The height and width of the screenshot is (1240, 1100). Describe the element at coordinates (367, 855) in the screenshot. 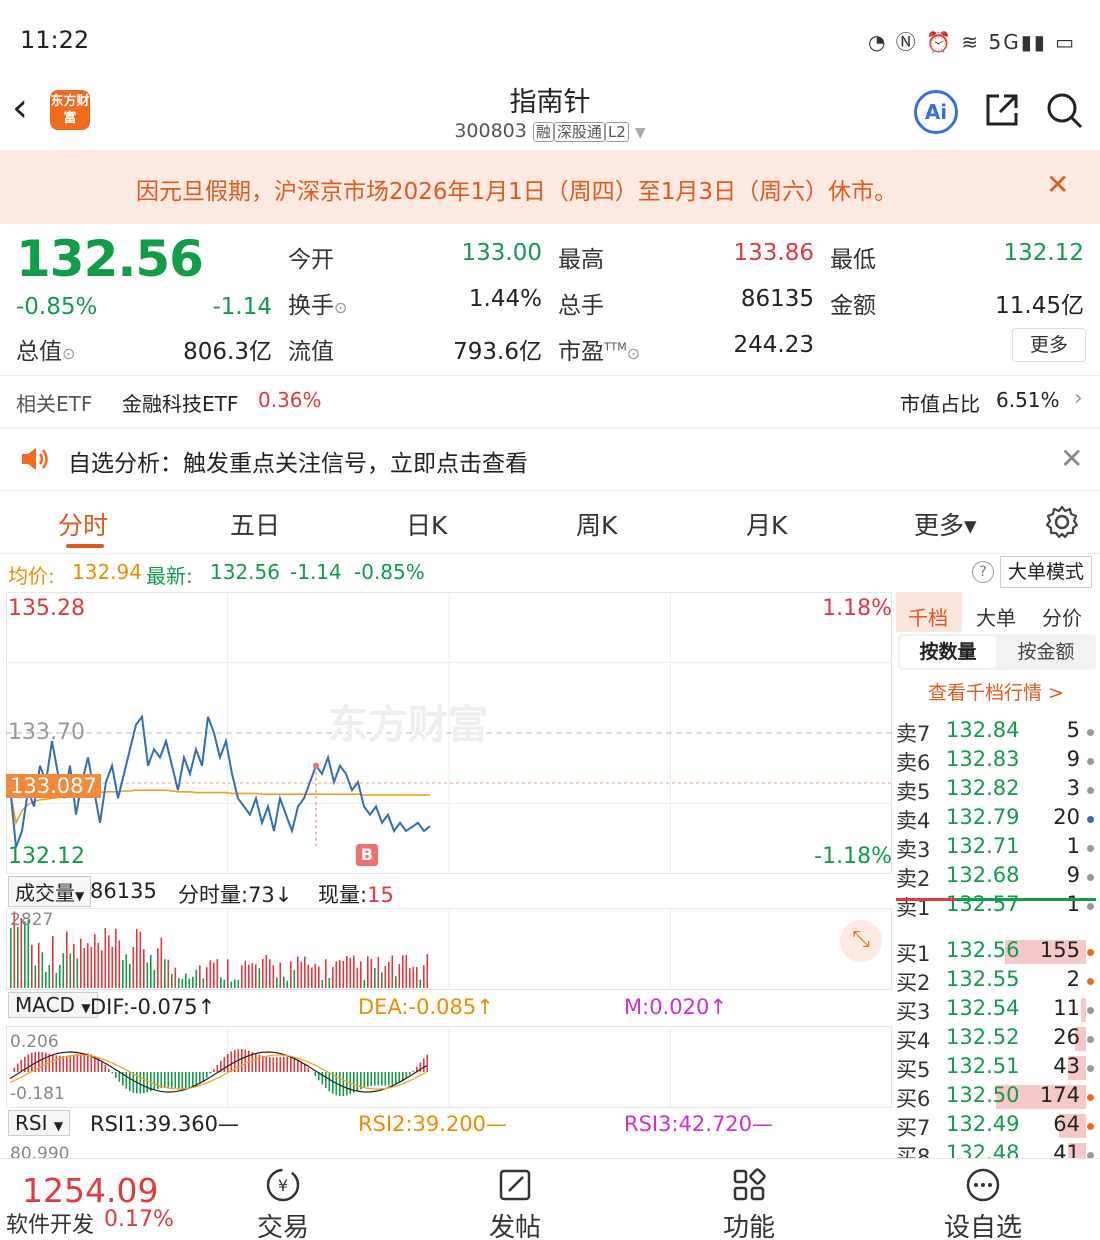

I see `buy-marker: B` at that location.